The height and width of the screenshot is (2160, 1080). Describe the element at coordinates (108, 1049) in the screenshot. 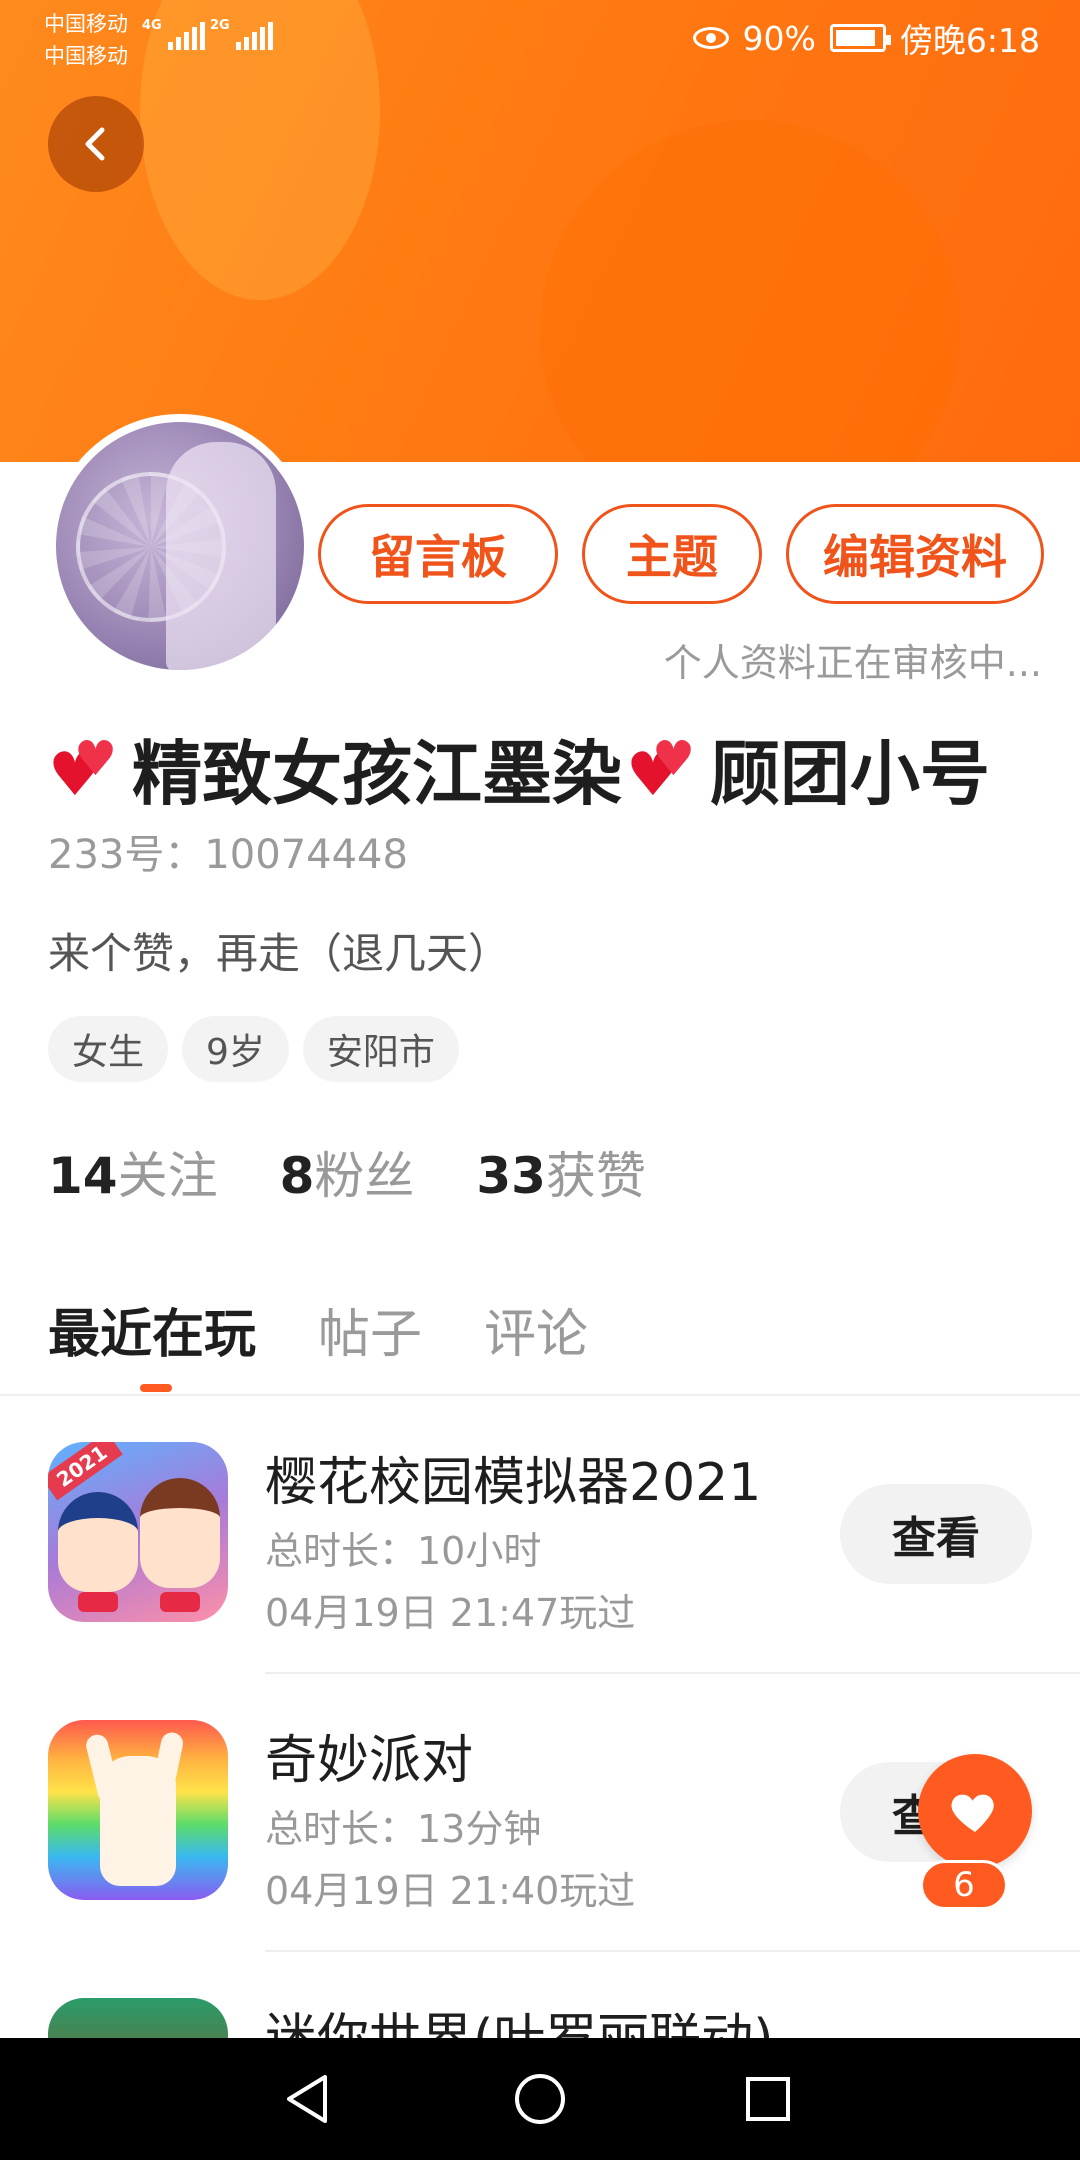

I see `tag-gender: 女生` at that location.